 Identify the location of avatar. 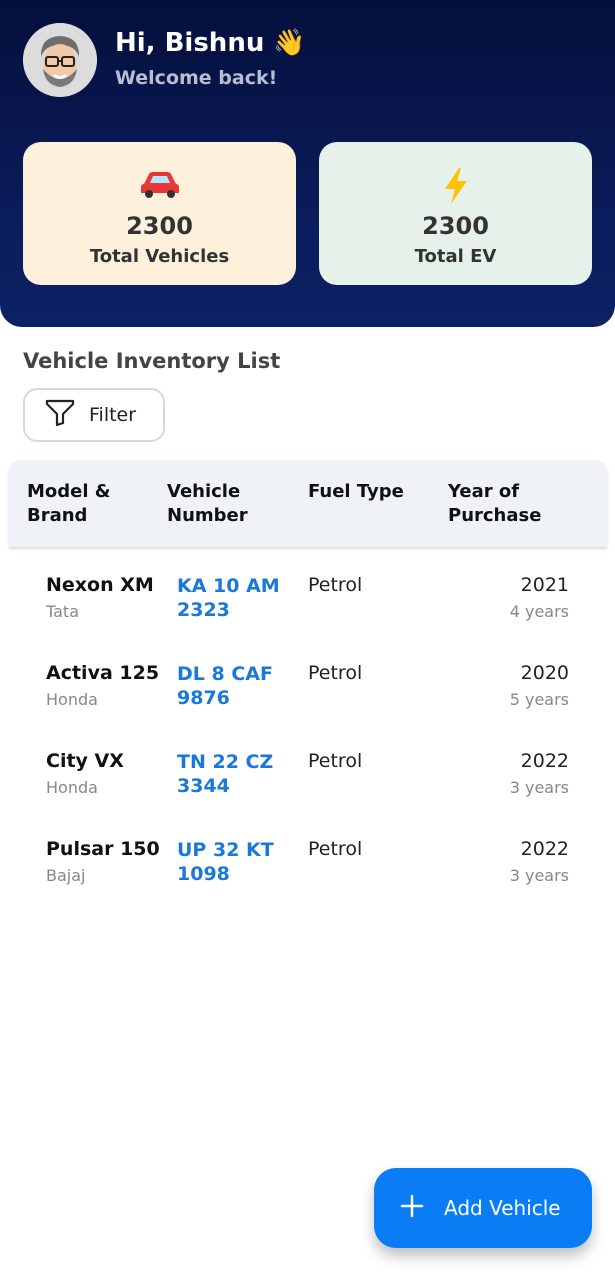
(60, 60).